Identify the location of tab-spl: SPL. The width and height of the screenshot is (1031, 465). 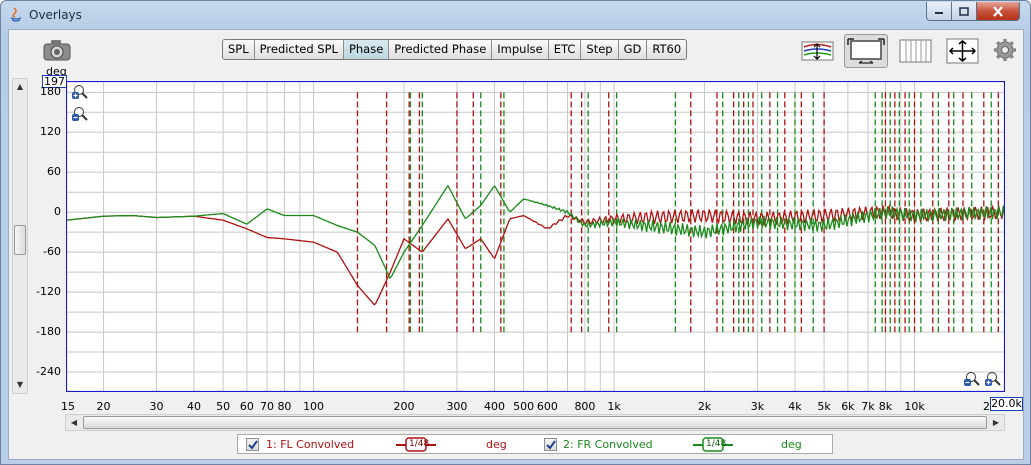
(239, 49).